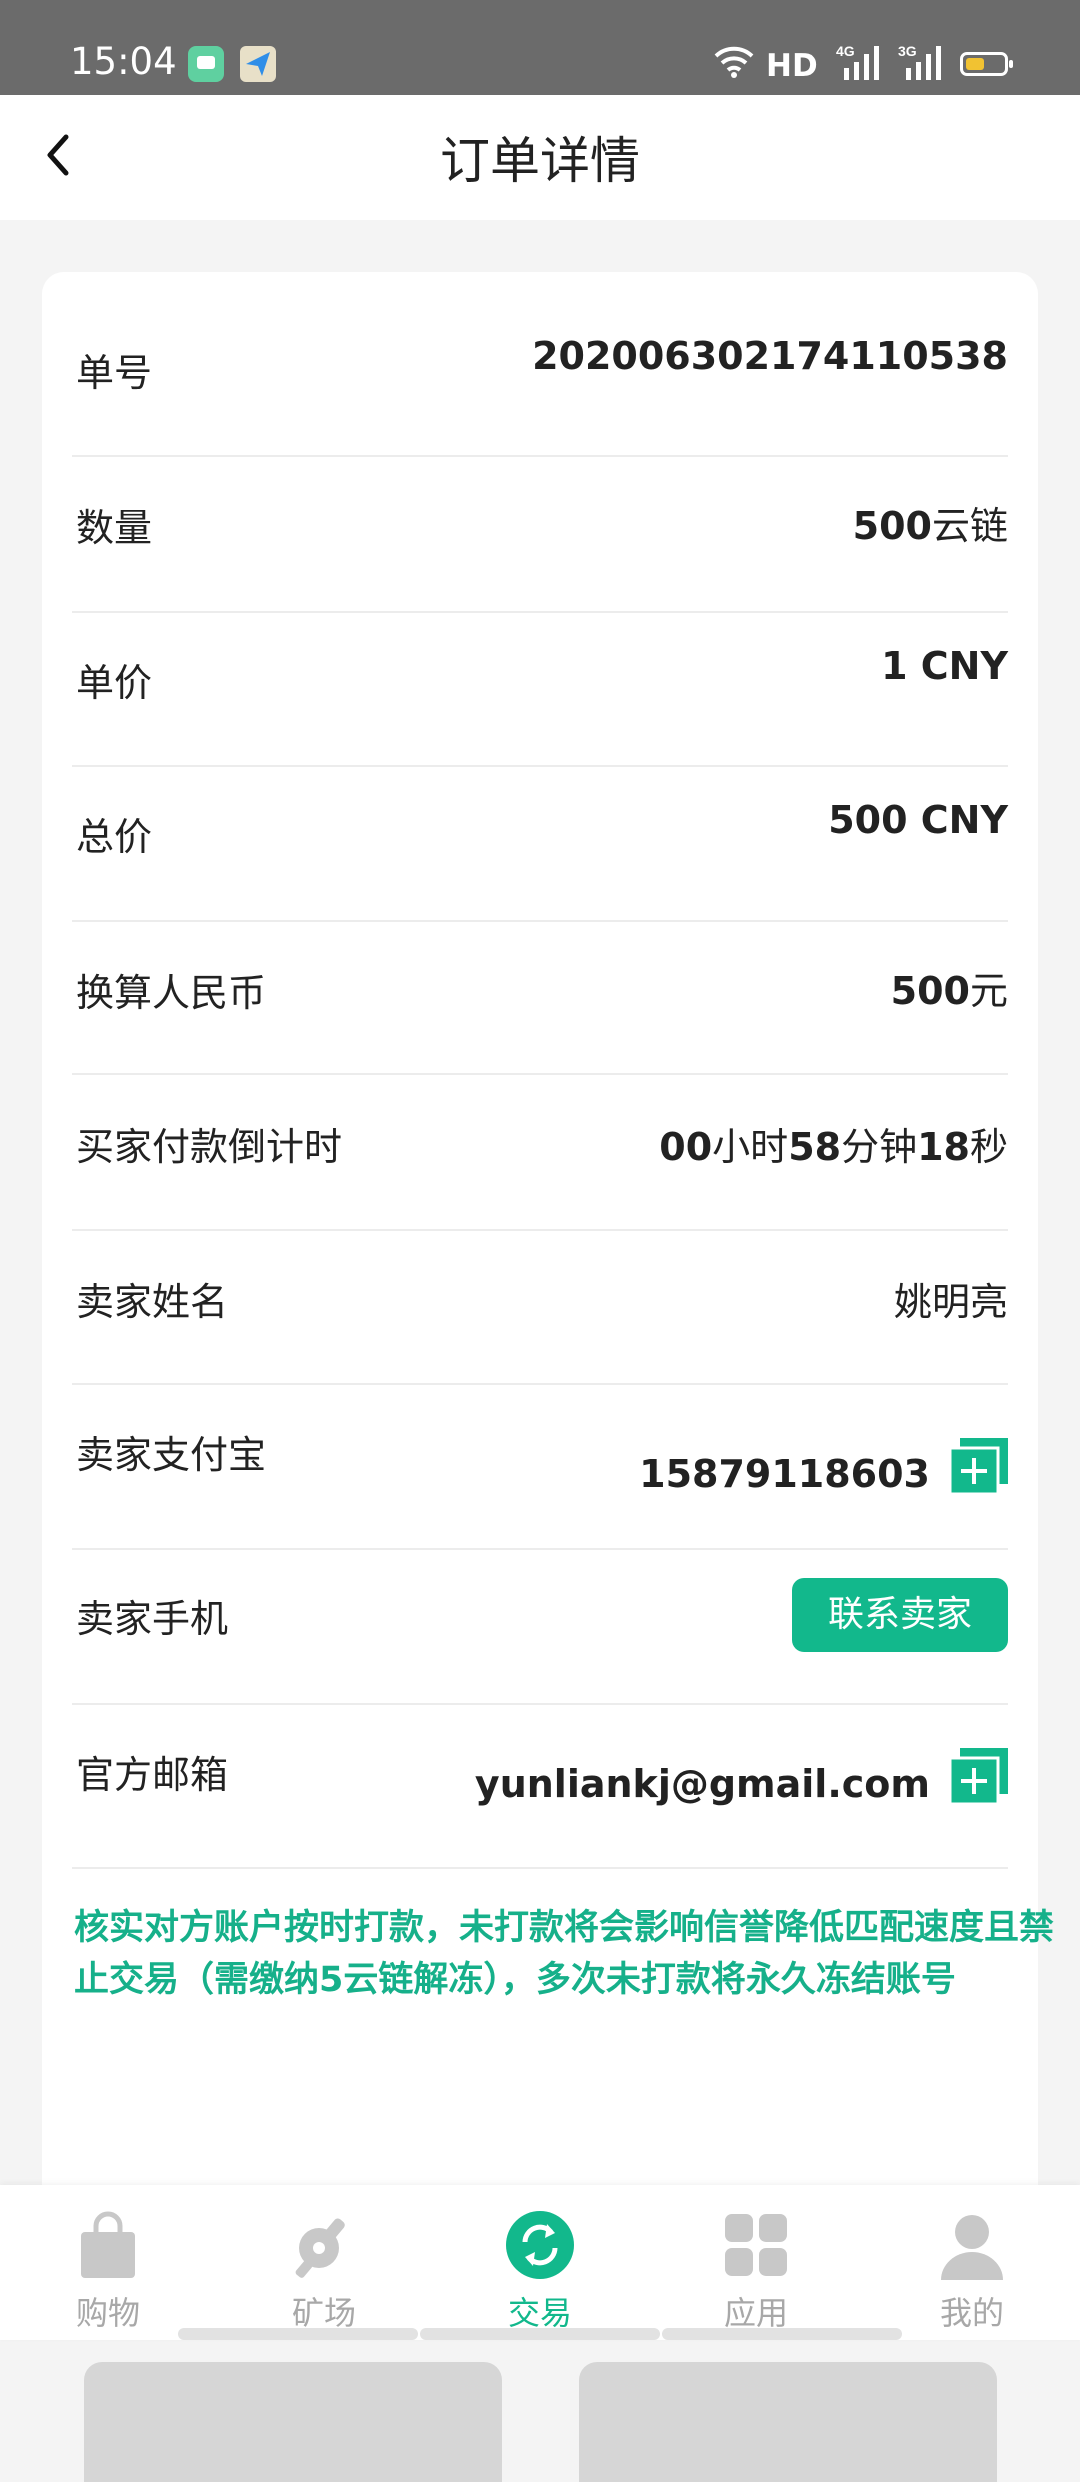  Describe the element at coordinates (171, 1455) in the screenshot. I see `seller-alipay-label: 卖家支付宝` at that location.